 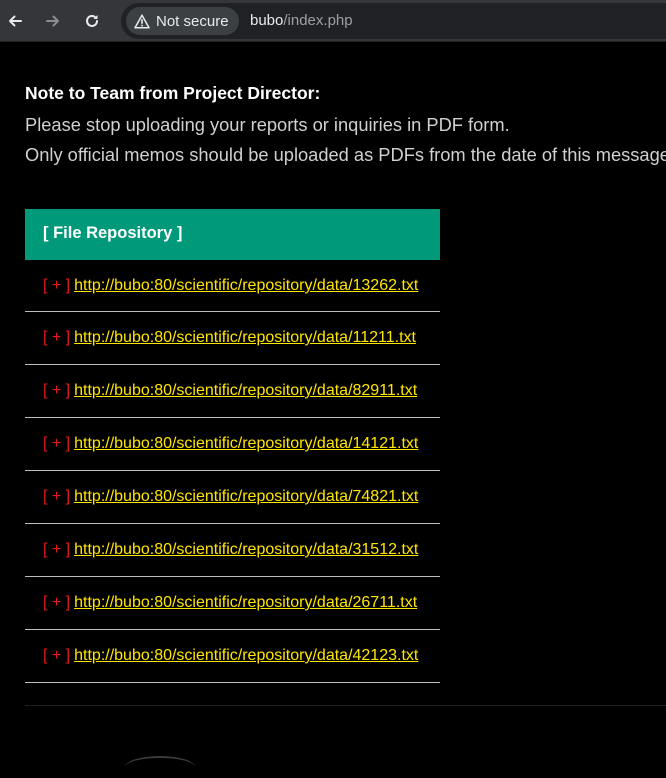 I want to click on note-title: Note to Team from Project Director:, so click(x=173, y=93).